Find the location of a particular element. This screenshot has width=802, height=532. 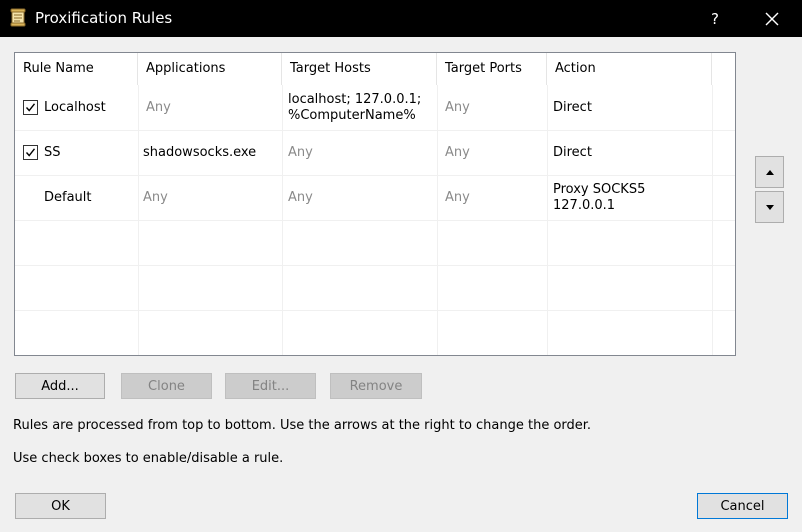

target-hosts-cell: localhost; 127.0.0.1; %ComputerName% is located at coordinates (355, 107).